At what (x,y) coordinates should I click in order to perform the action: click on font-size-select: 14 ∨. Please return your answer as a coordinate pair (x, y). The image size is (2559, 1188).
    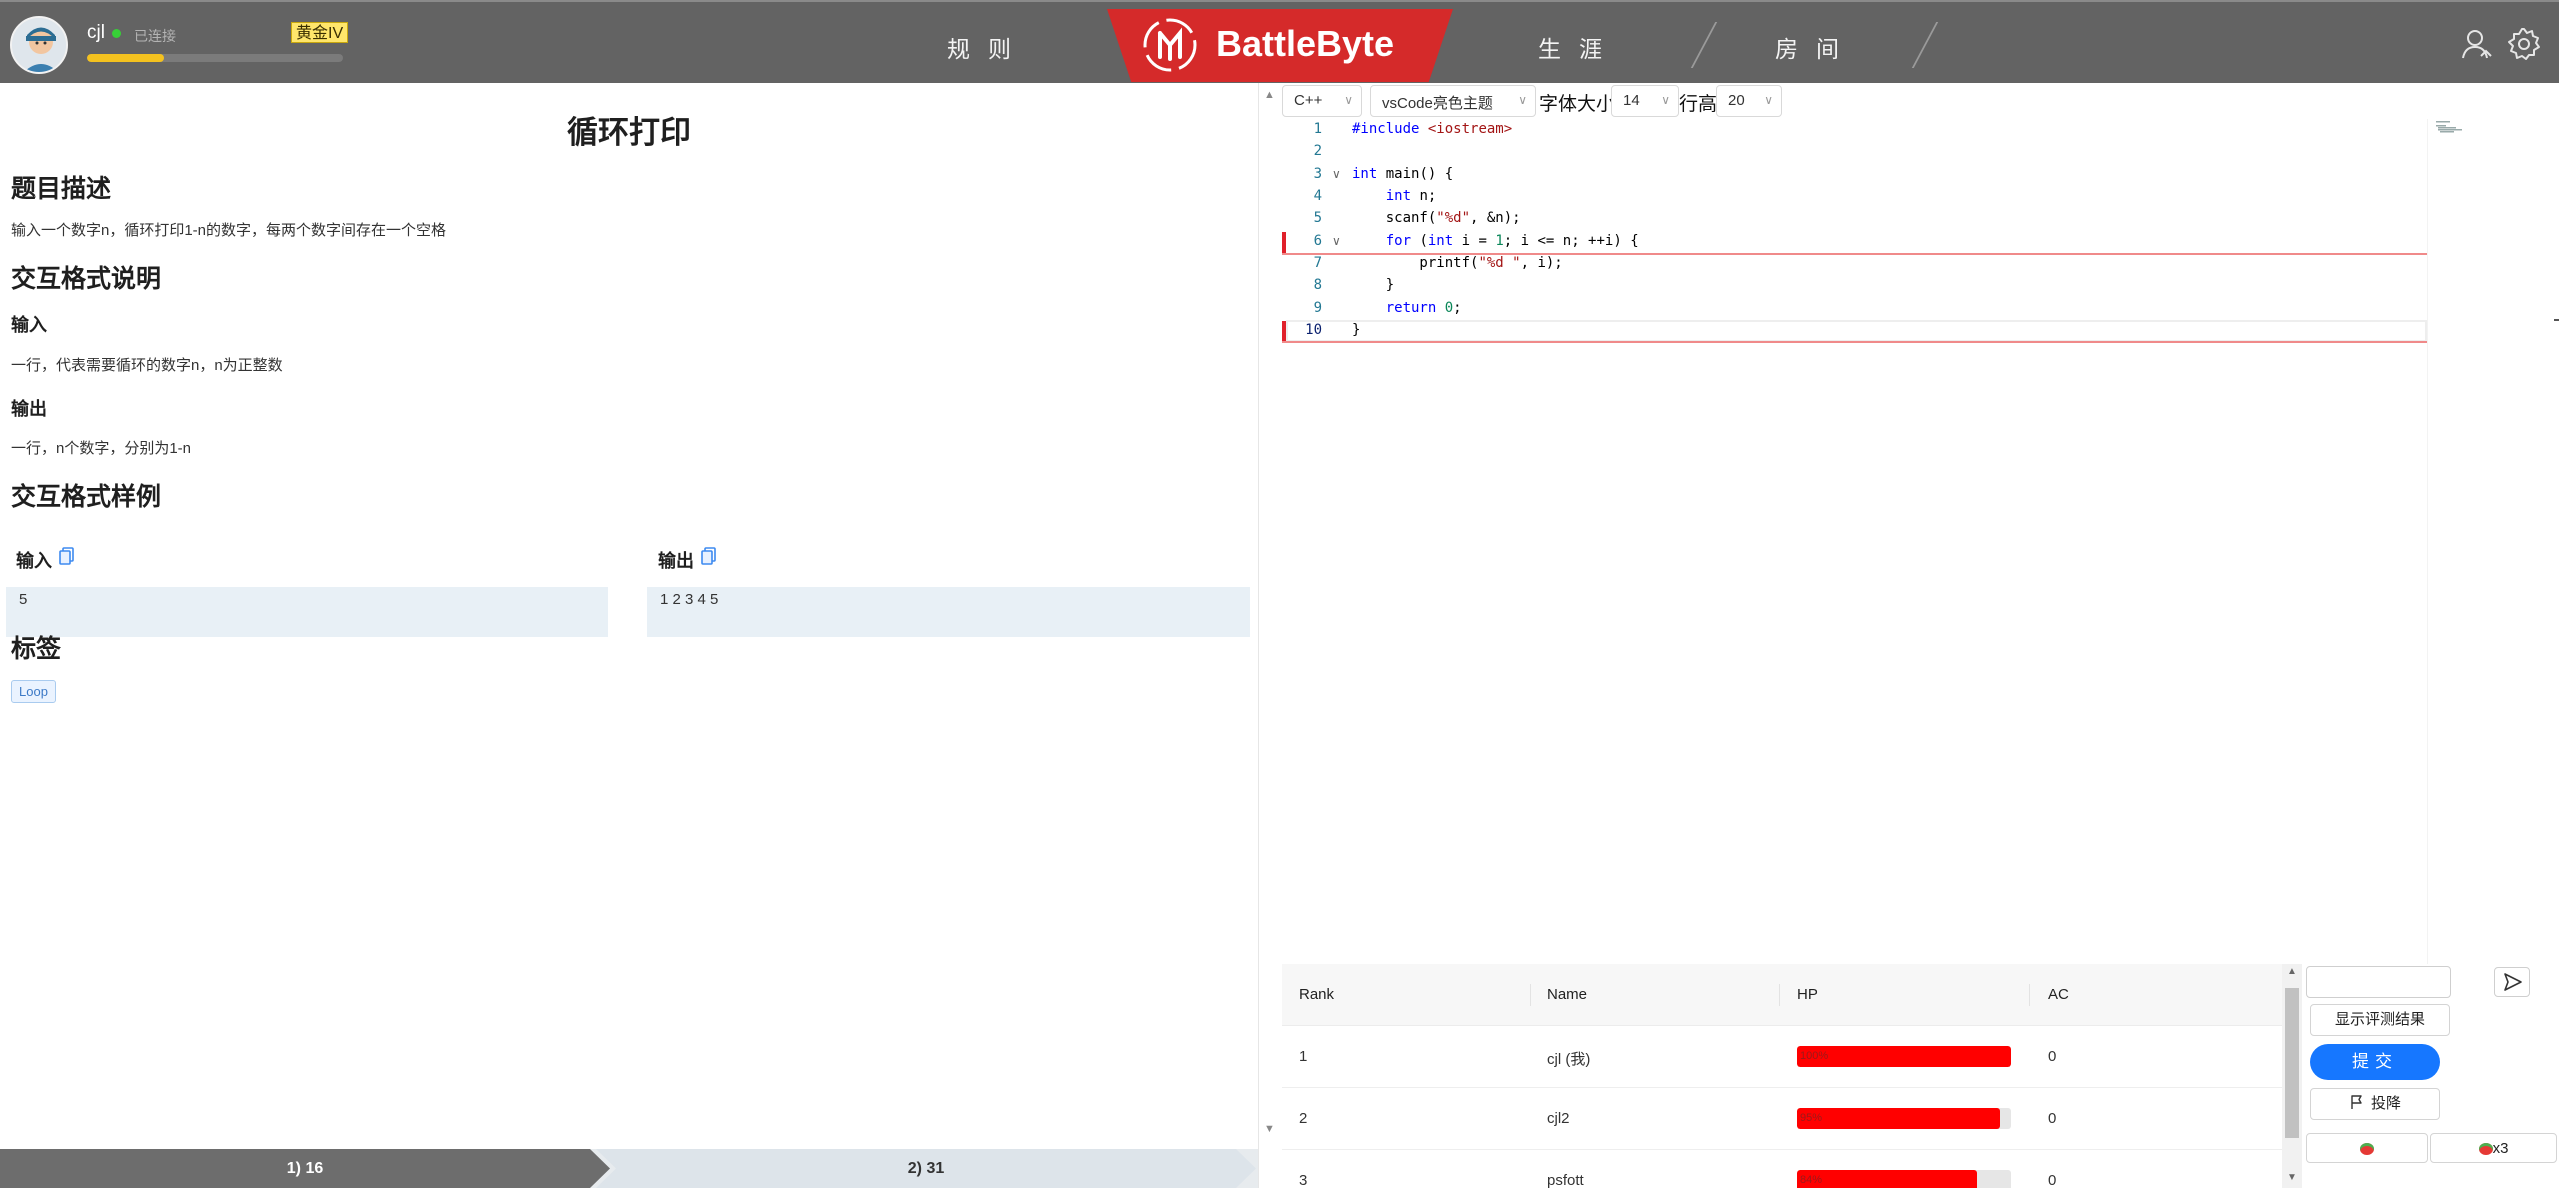
    Looking at the image, I should click on (1645, 101).